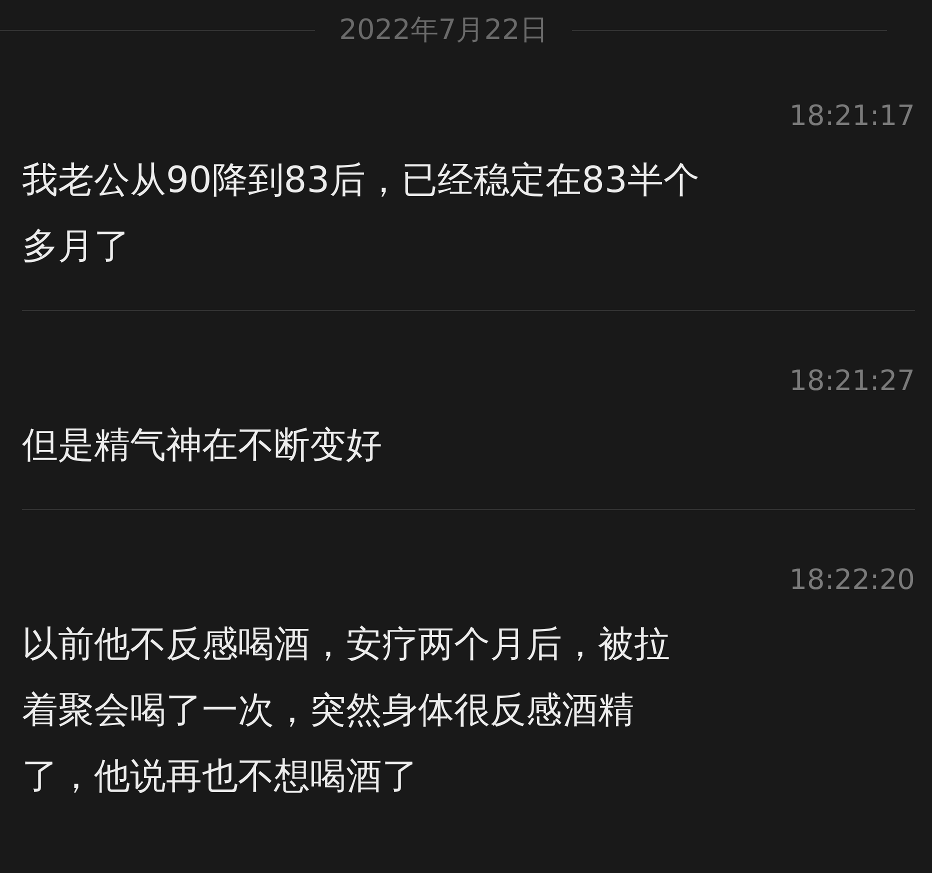 This screenshot has width=932, height=873. Describe the element at coordinates (346, 645) in the screenshot. I see `message-text: 以前他不反感喝酒，安疗两个月后，被拉` at that location.